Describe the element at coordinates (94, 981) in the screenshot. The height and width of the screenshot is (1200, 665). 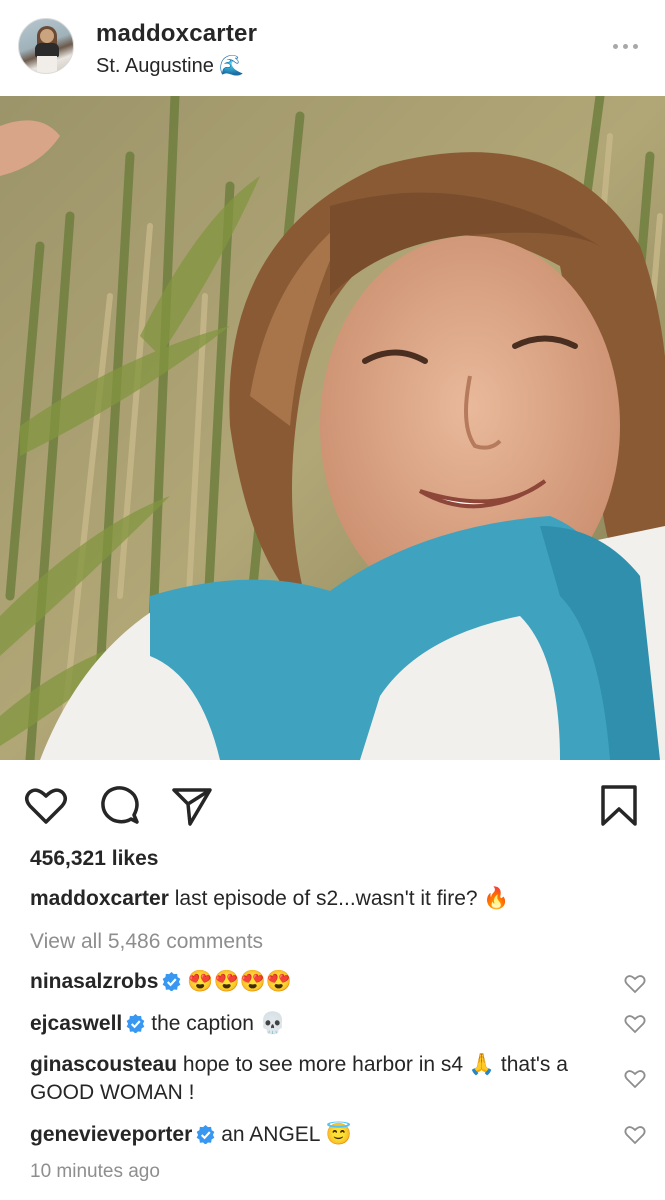
I see `comment-username: ninasalzrobs` at that location.